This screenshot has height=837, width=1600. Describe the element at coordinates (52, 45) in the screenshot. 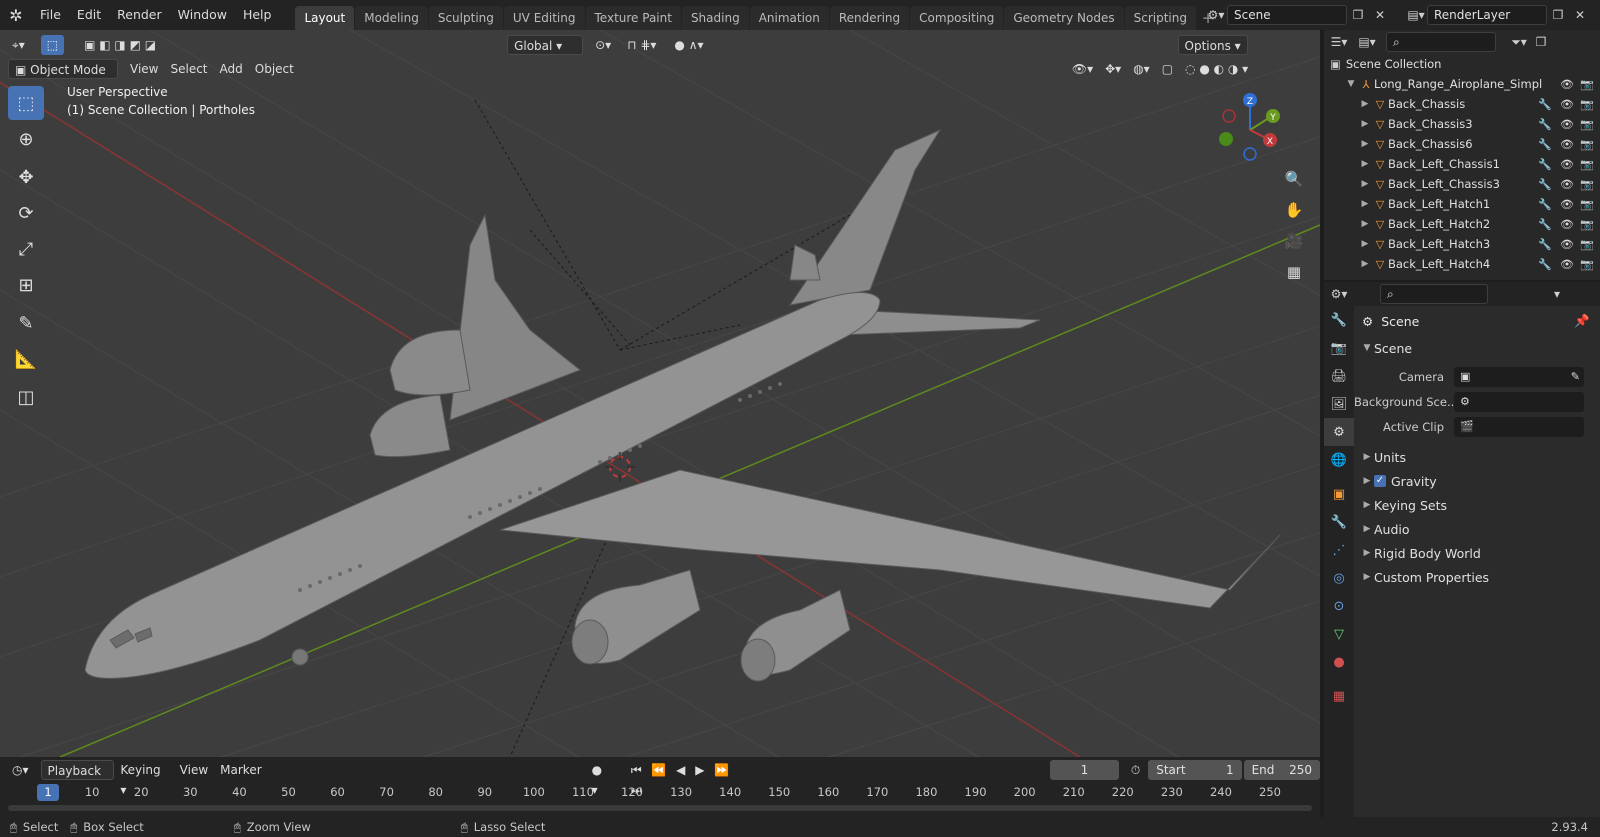

I see `active-tool-icon: ⬚` at that location.